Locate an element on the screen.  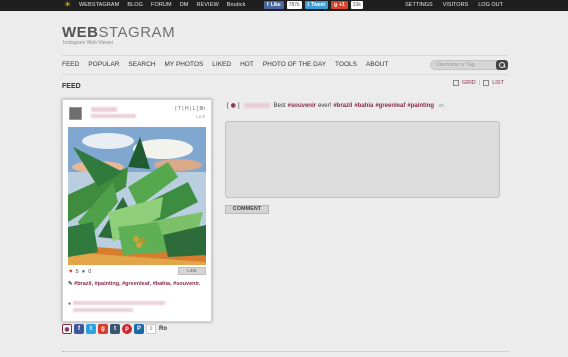
avatar is located at coordinates (75, 113).